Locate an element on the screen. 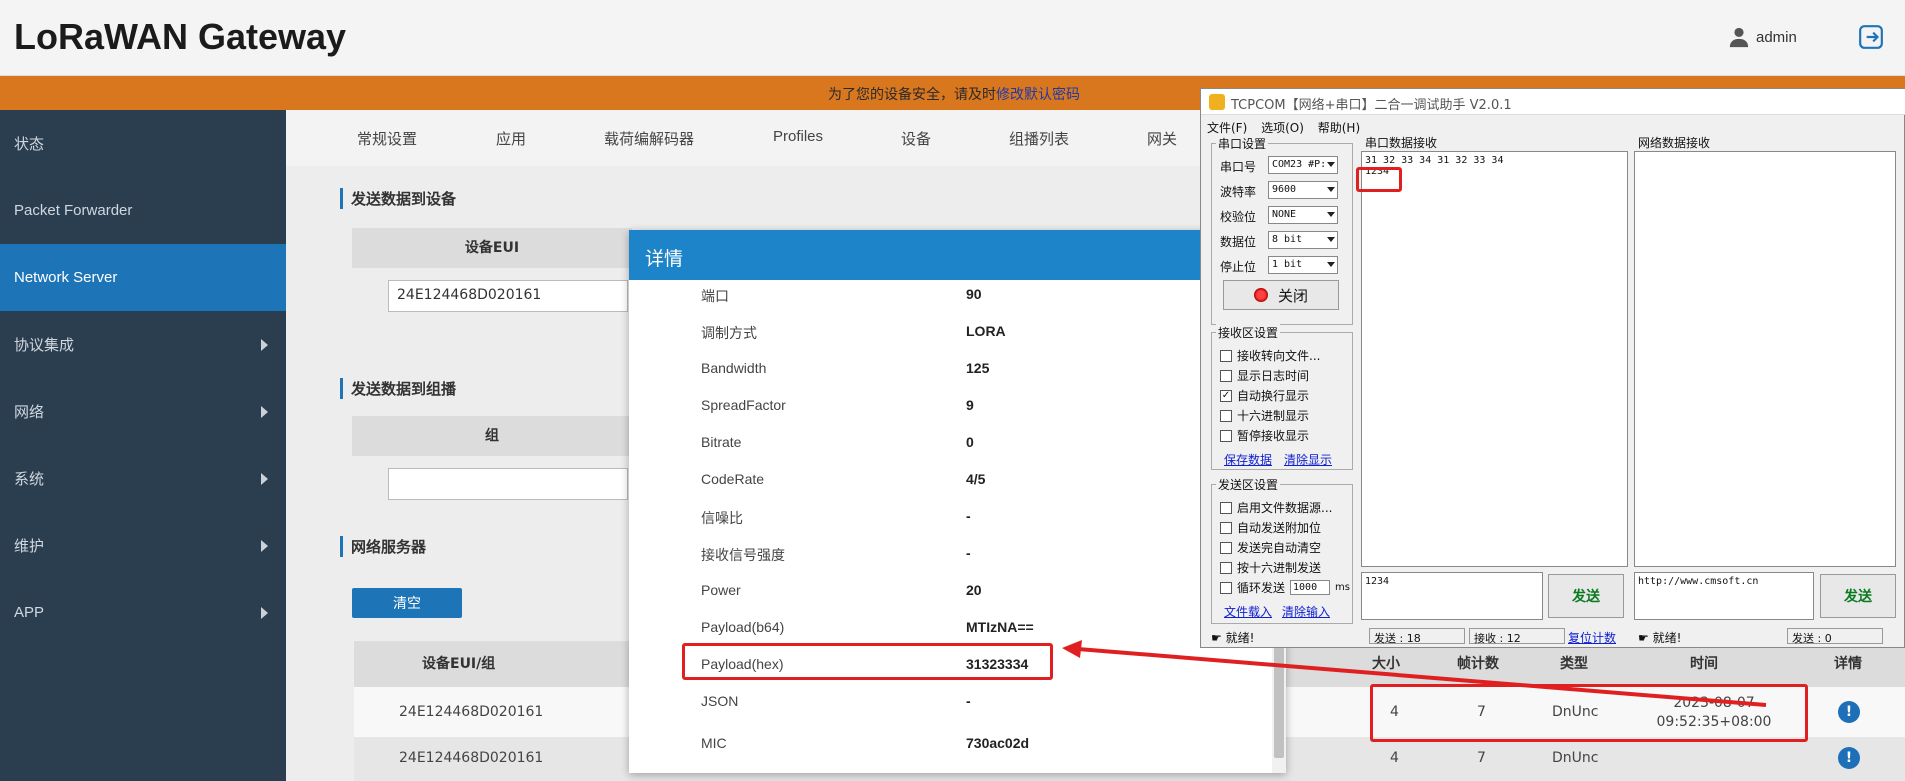  hex-send-checkbox: 按十六进制发送 is located at coordinates (1270, 567).